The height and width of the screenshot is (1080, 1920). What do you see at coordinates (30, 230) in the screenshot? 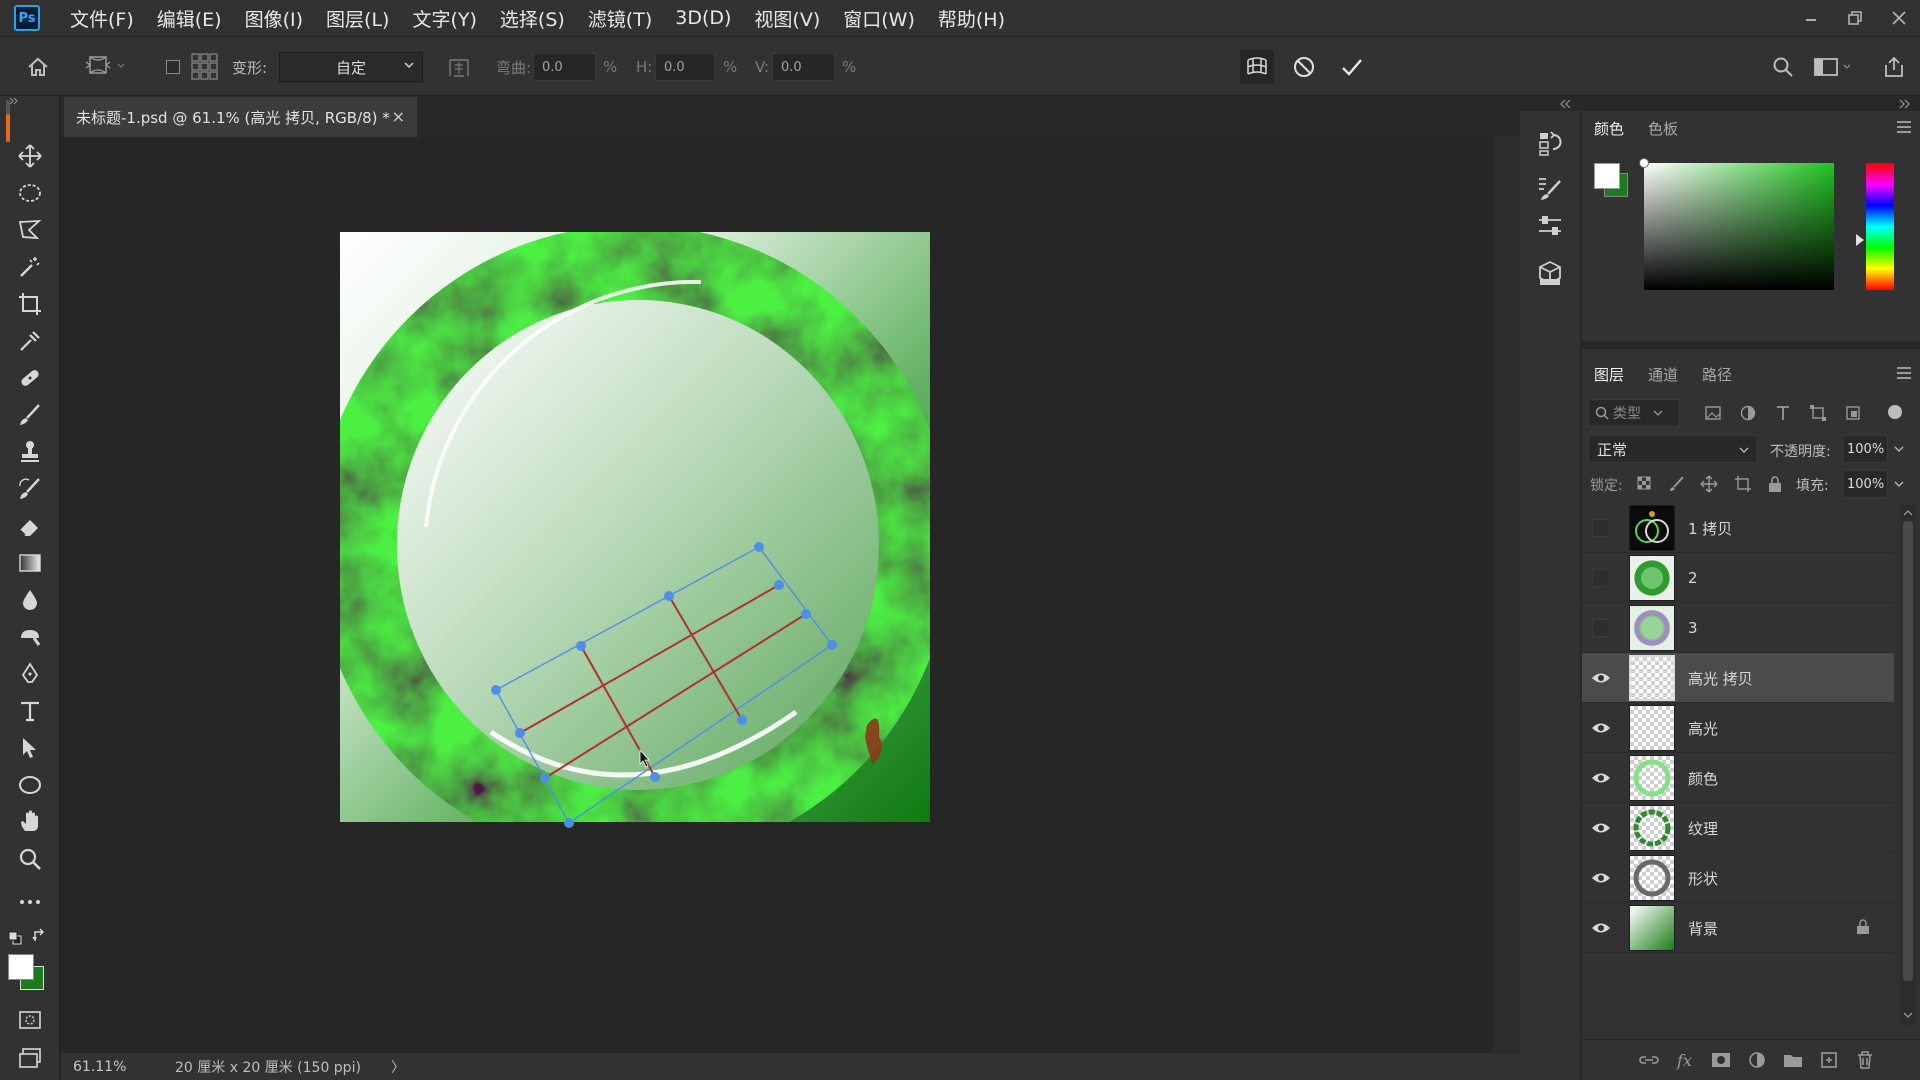
I see `polygonal-lasso-tool` at bounding box center [30, 230].